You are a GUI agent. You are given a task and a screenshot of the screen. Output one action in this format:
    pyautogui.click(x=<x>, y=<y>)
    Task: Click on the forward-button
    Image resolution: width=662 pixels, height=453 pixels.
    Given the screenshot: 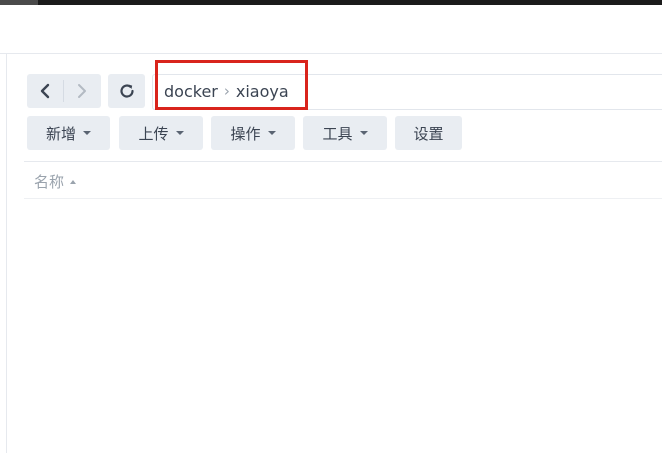 What is the action you would take?
    pyautogui.click(x=82, y=91)
    